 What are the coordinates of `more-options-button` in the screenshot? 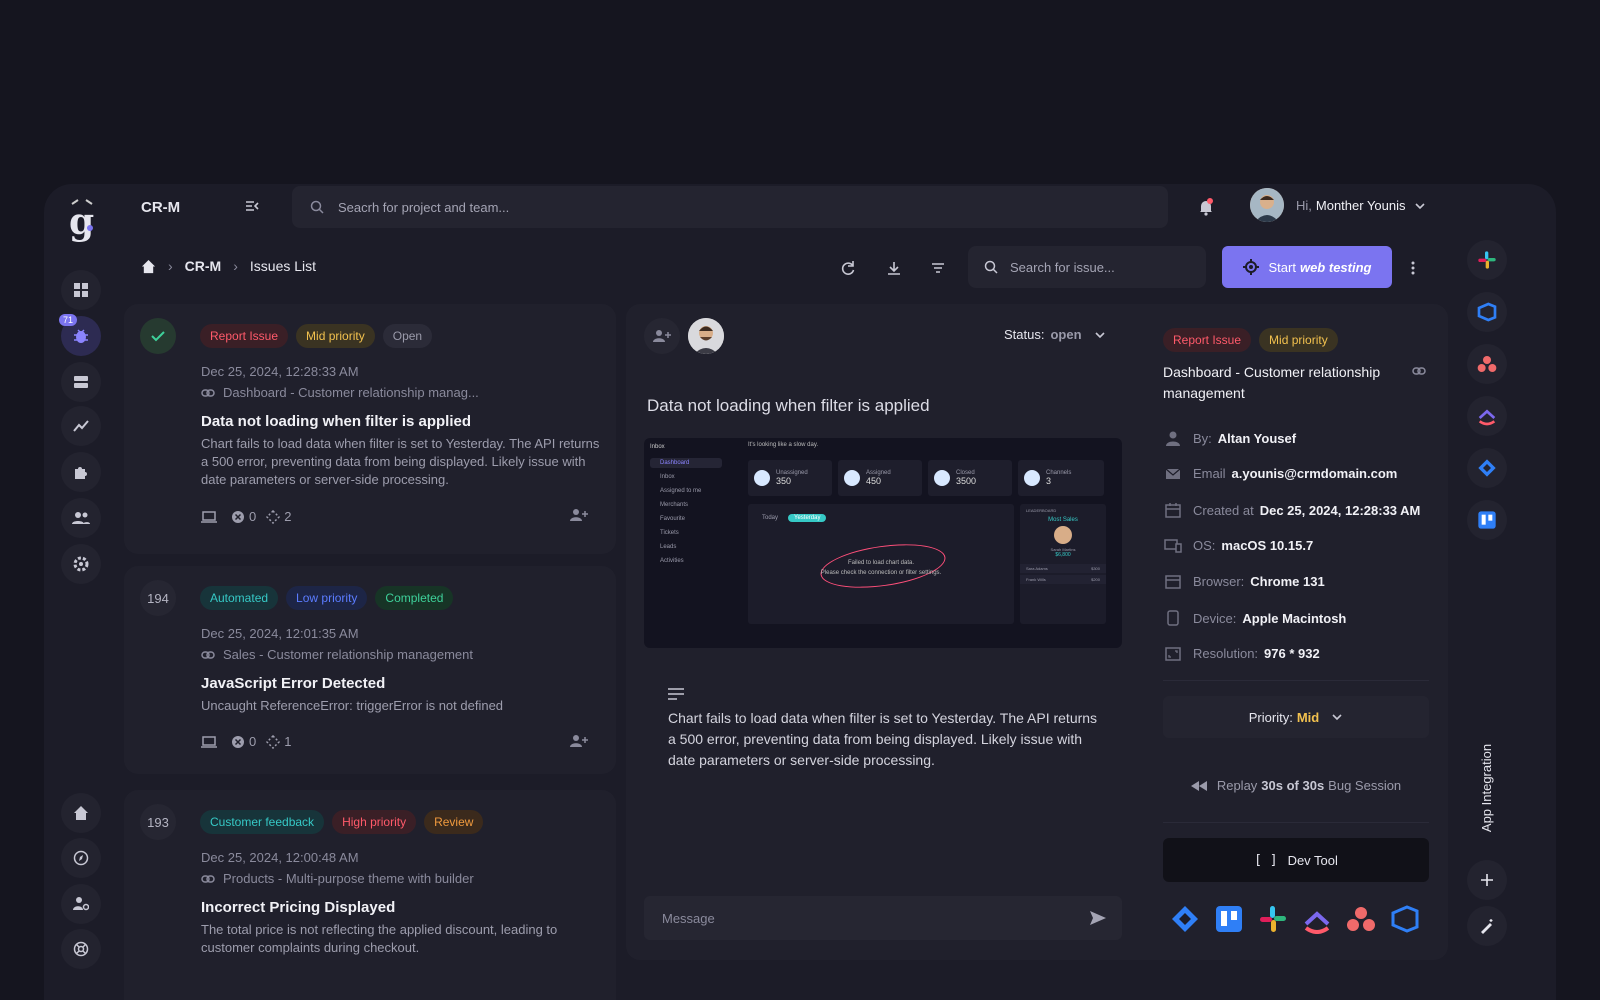 It's located at (1413, 268).